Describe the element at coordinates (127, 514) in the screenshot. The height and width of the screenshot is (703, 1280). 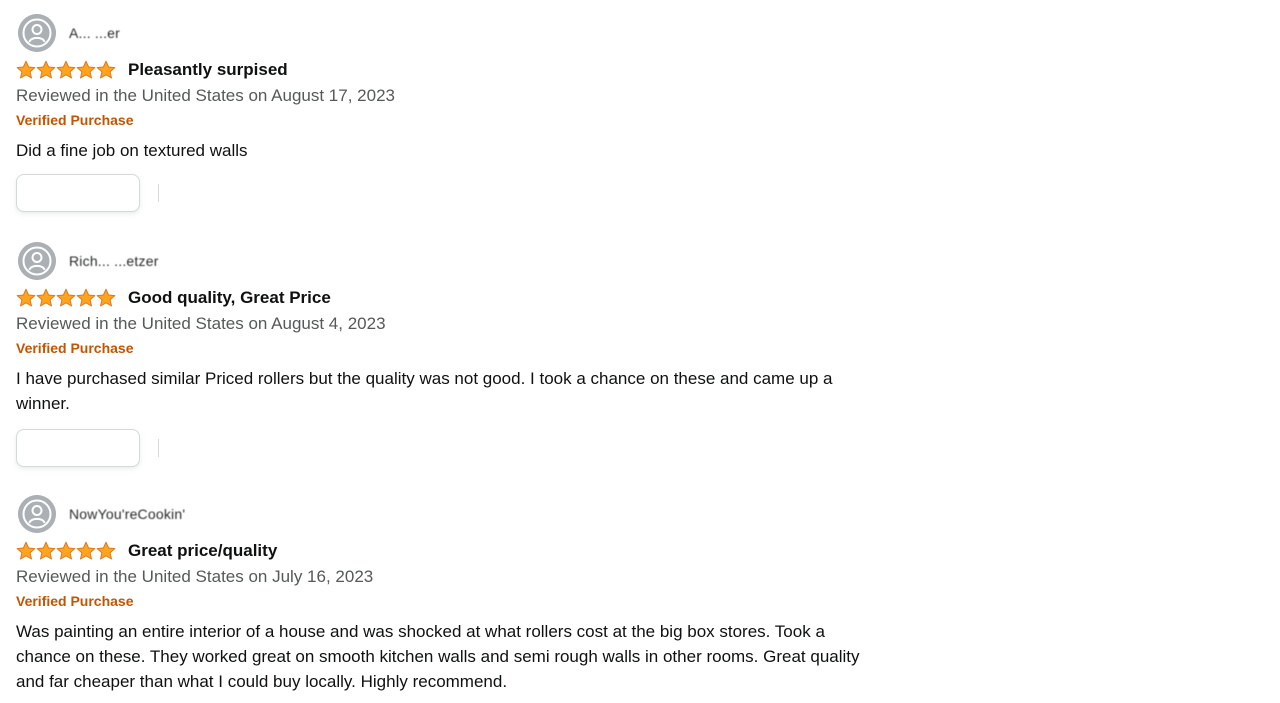
I see `reviewer-name: NowYou'reCookin'` at that location.